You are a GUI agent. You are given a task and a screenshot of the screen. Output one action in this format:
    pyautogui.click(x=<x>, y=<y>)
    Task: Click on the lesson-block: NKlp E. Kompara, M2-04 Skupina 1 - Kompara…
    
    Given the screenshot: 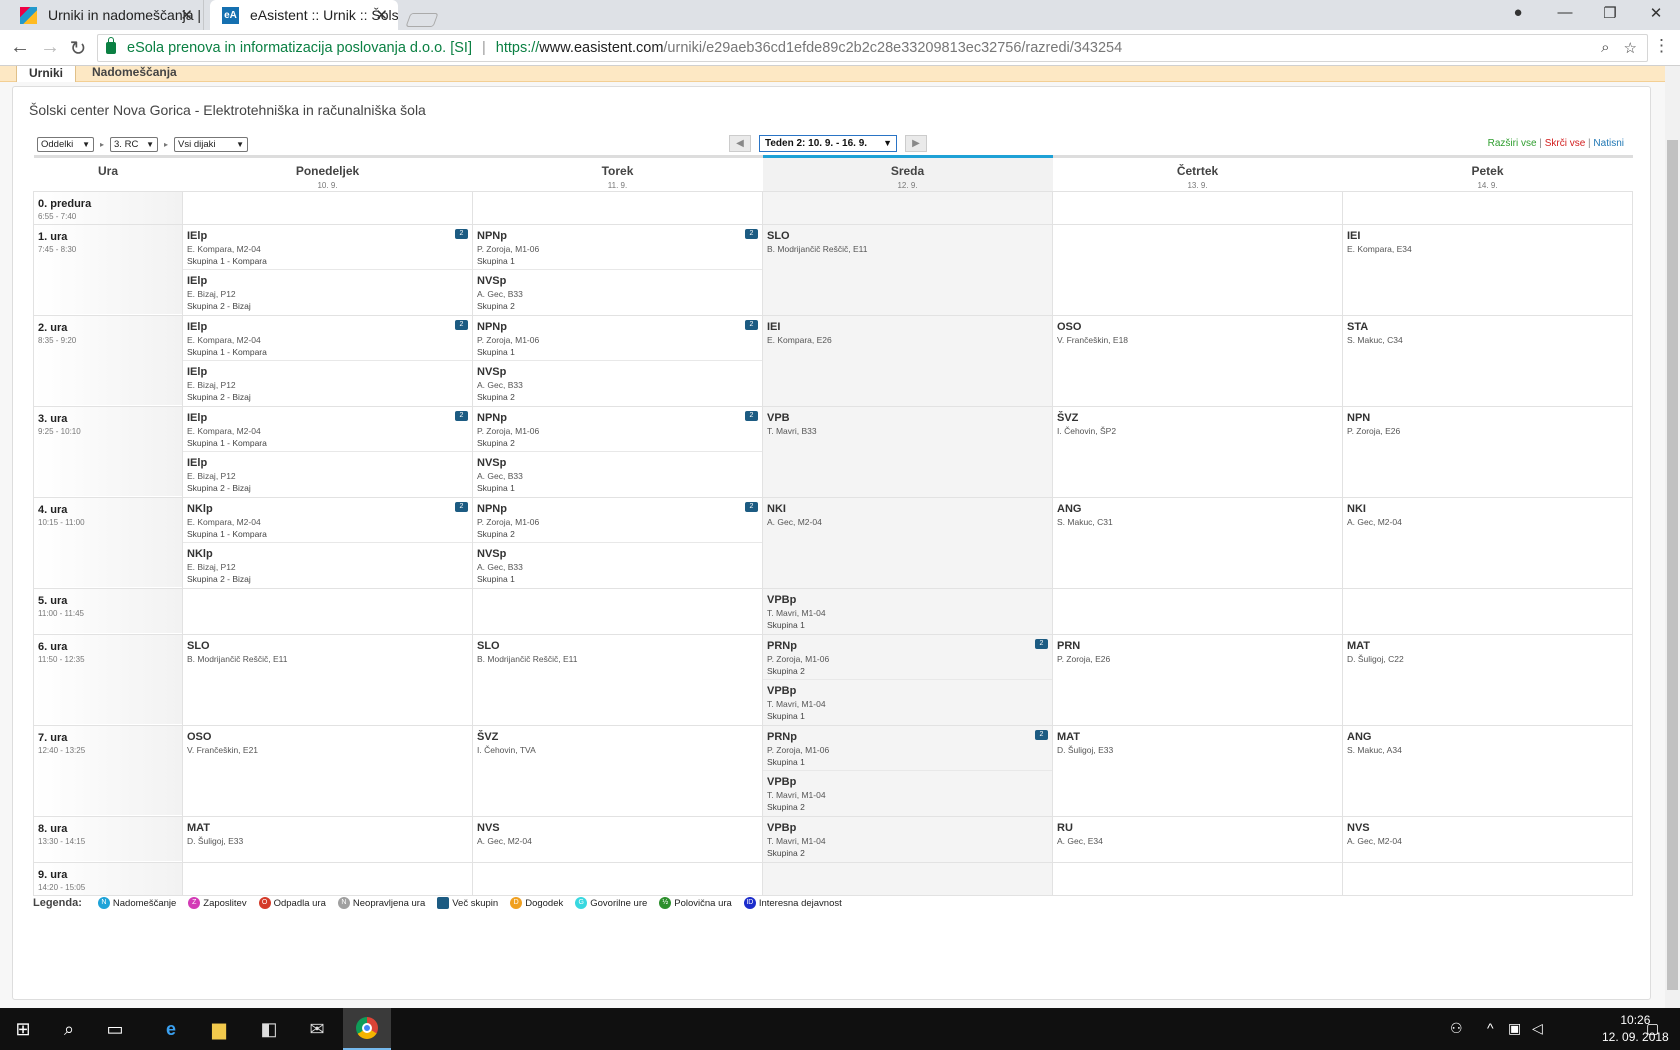 What is the action you would take?
    pyautogui.click(x=327, y=520)
    